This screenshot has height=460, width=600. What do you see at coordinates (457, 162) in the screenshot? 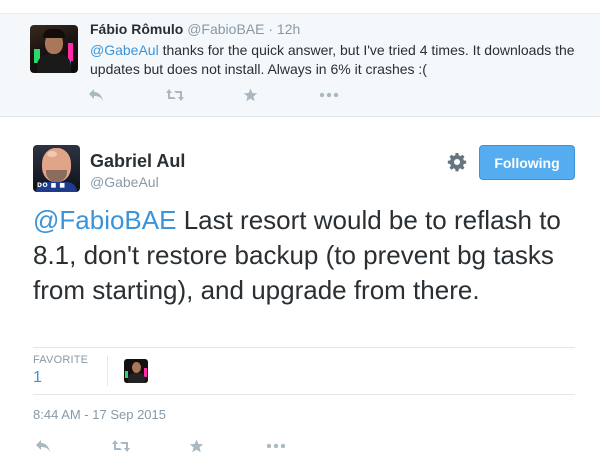
I see `gear-icon` at bounding box center [457, 162].